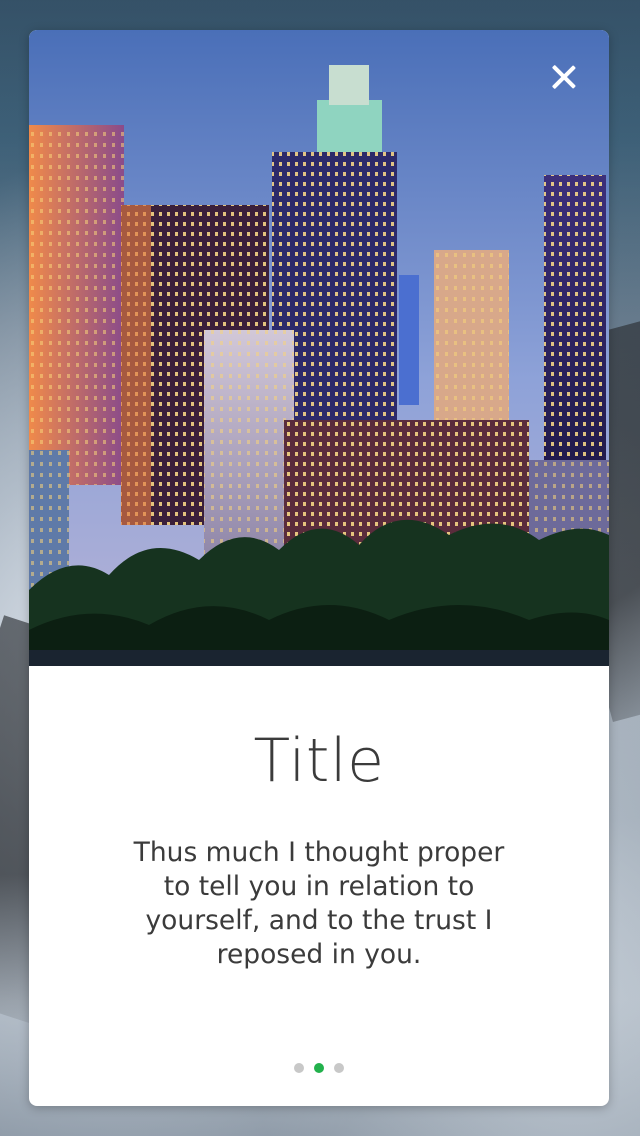 Image resolution: width=640 pixels, height=1136 pixels. I want to click on card-title: Title, so click(319, 761).